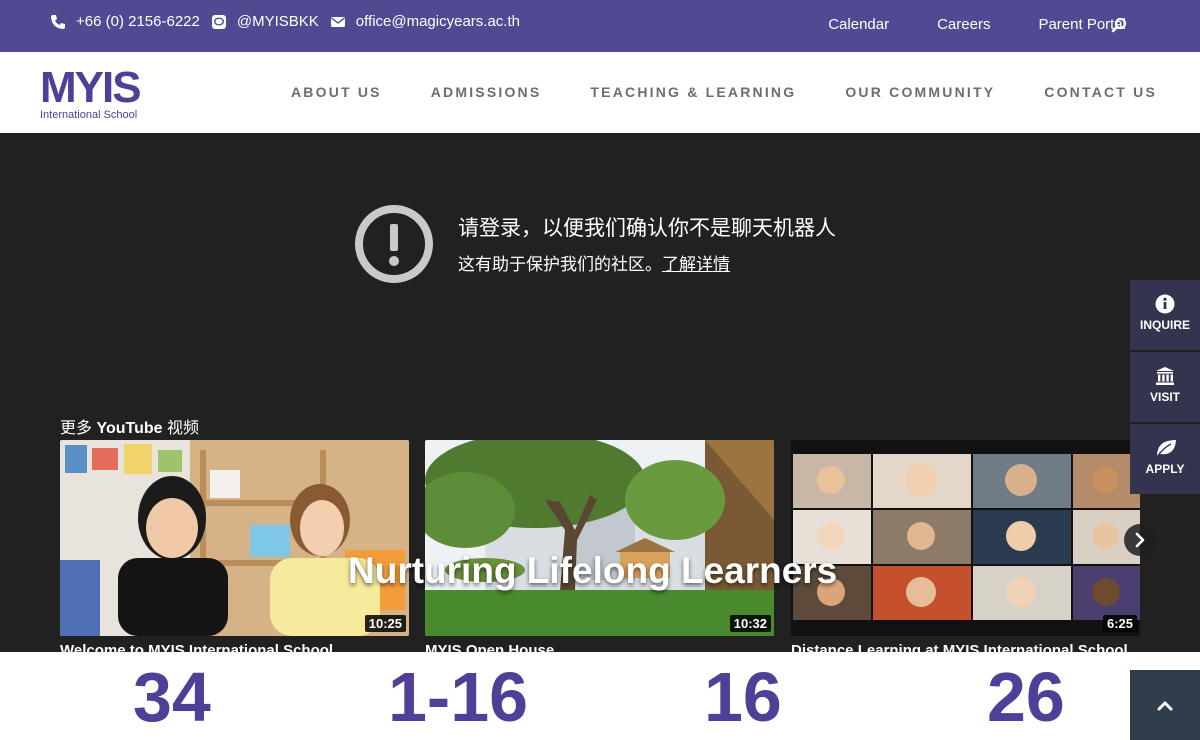 The image size is (1200, 740). Describe the element at coordinates (965, 538) in the screenshot. I see `video-thumbnail-3: 6:25` at that location.